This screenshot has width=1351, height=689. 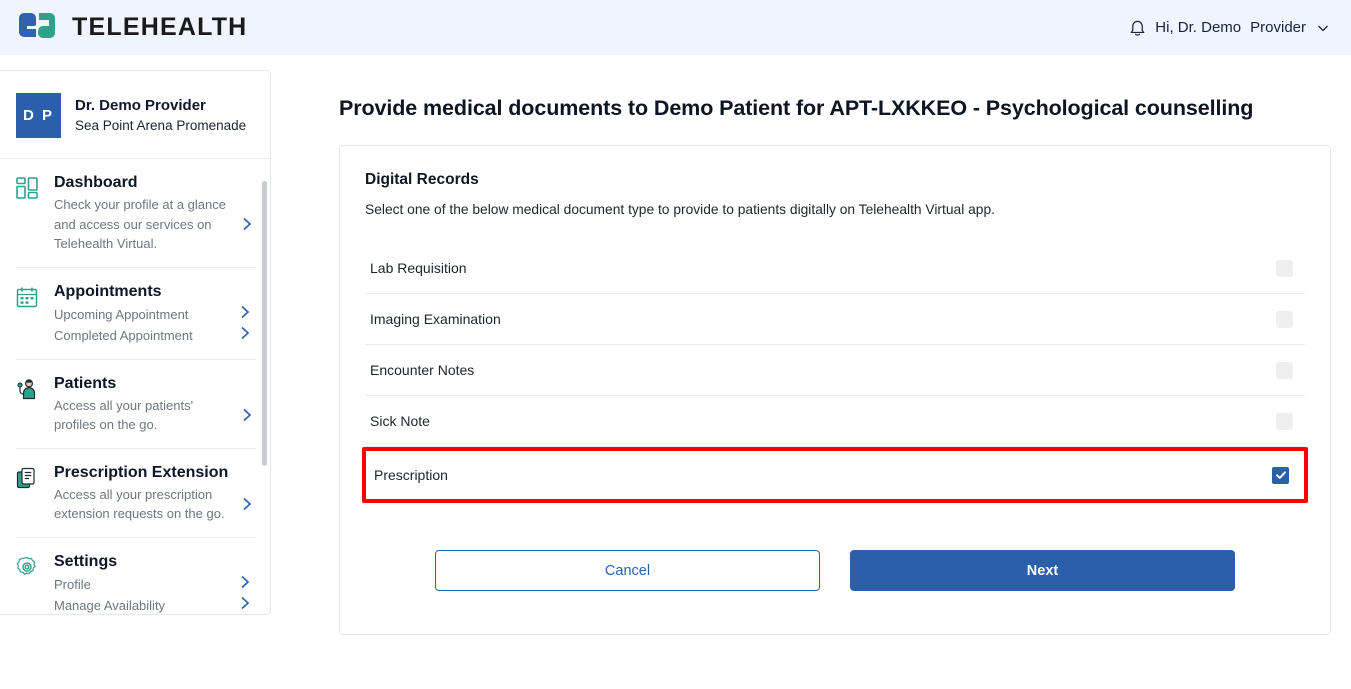 I want to click on next-button: Next, so click(x=1042, y=570).